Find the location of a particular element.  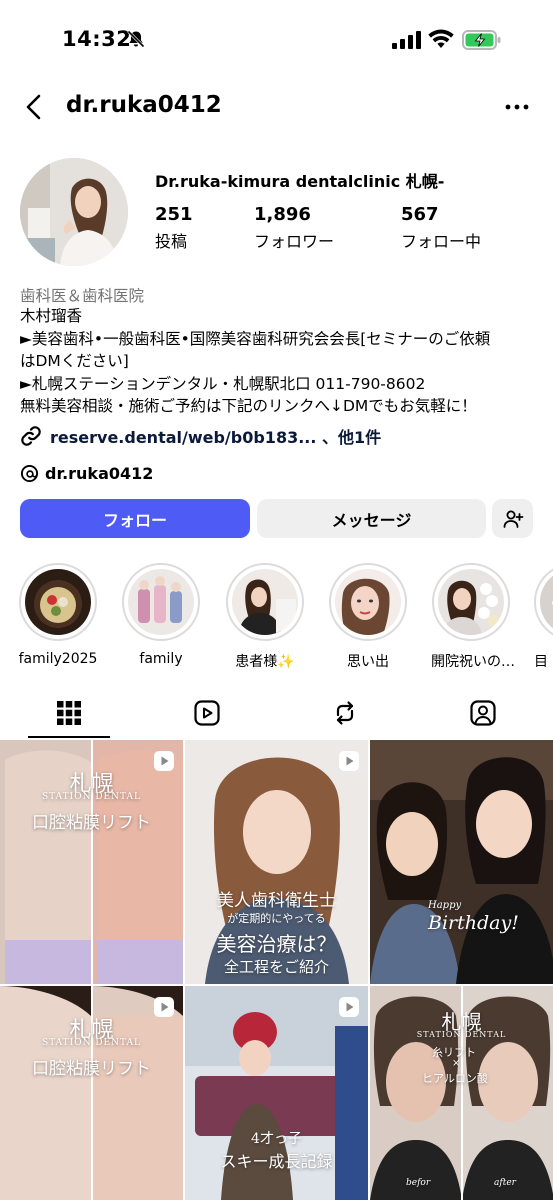

tab-reels is located at coordinates (207, 713).